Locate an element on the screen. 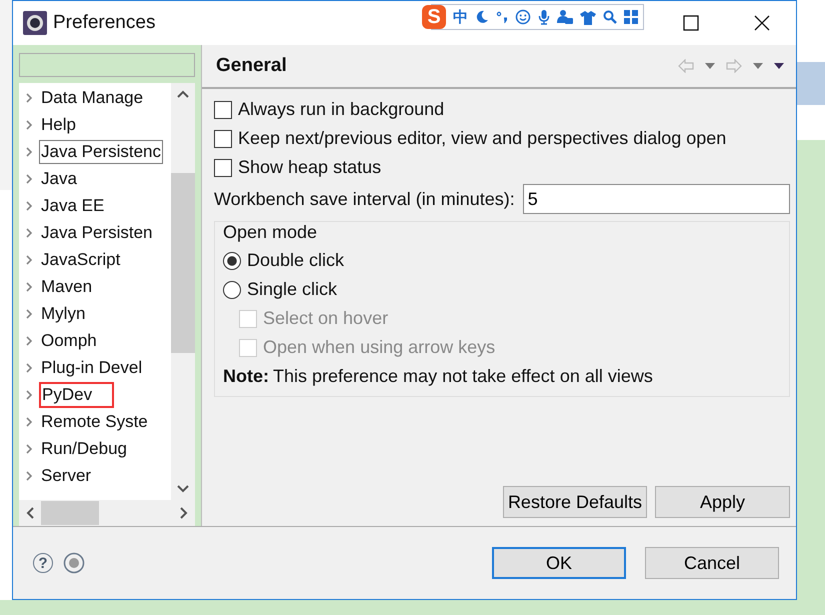 This screenshot has width=825, height=615. punctuation-icon is located at coordinates (502, 17).